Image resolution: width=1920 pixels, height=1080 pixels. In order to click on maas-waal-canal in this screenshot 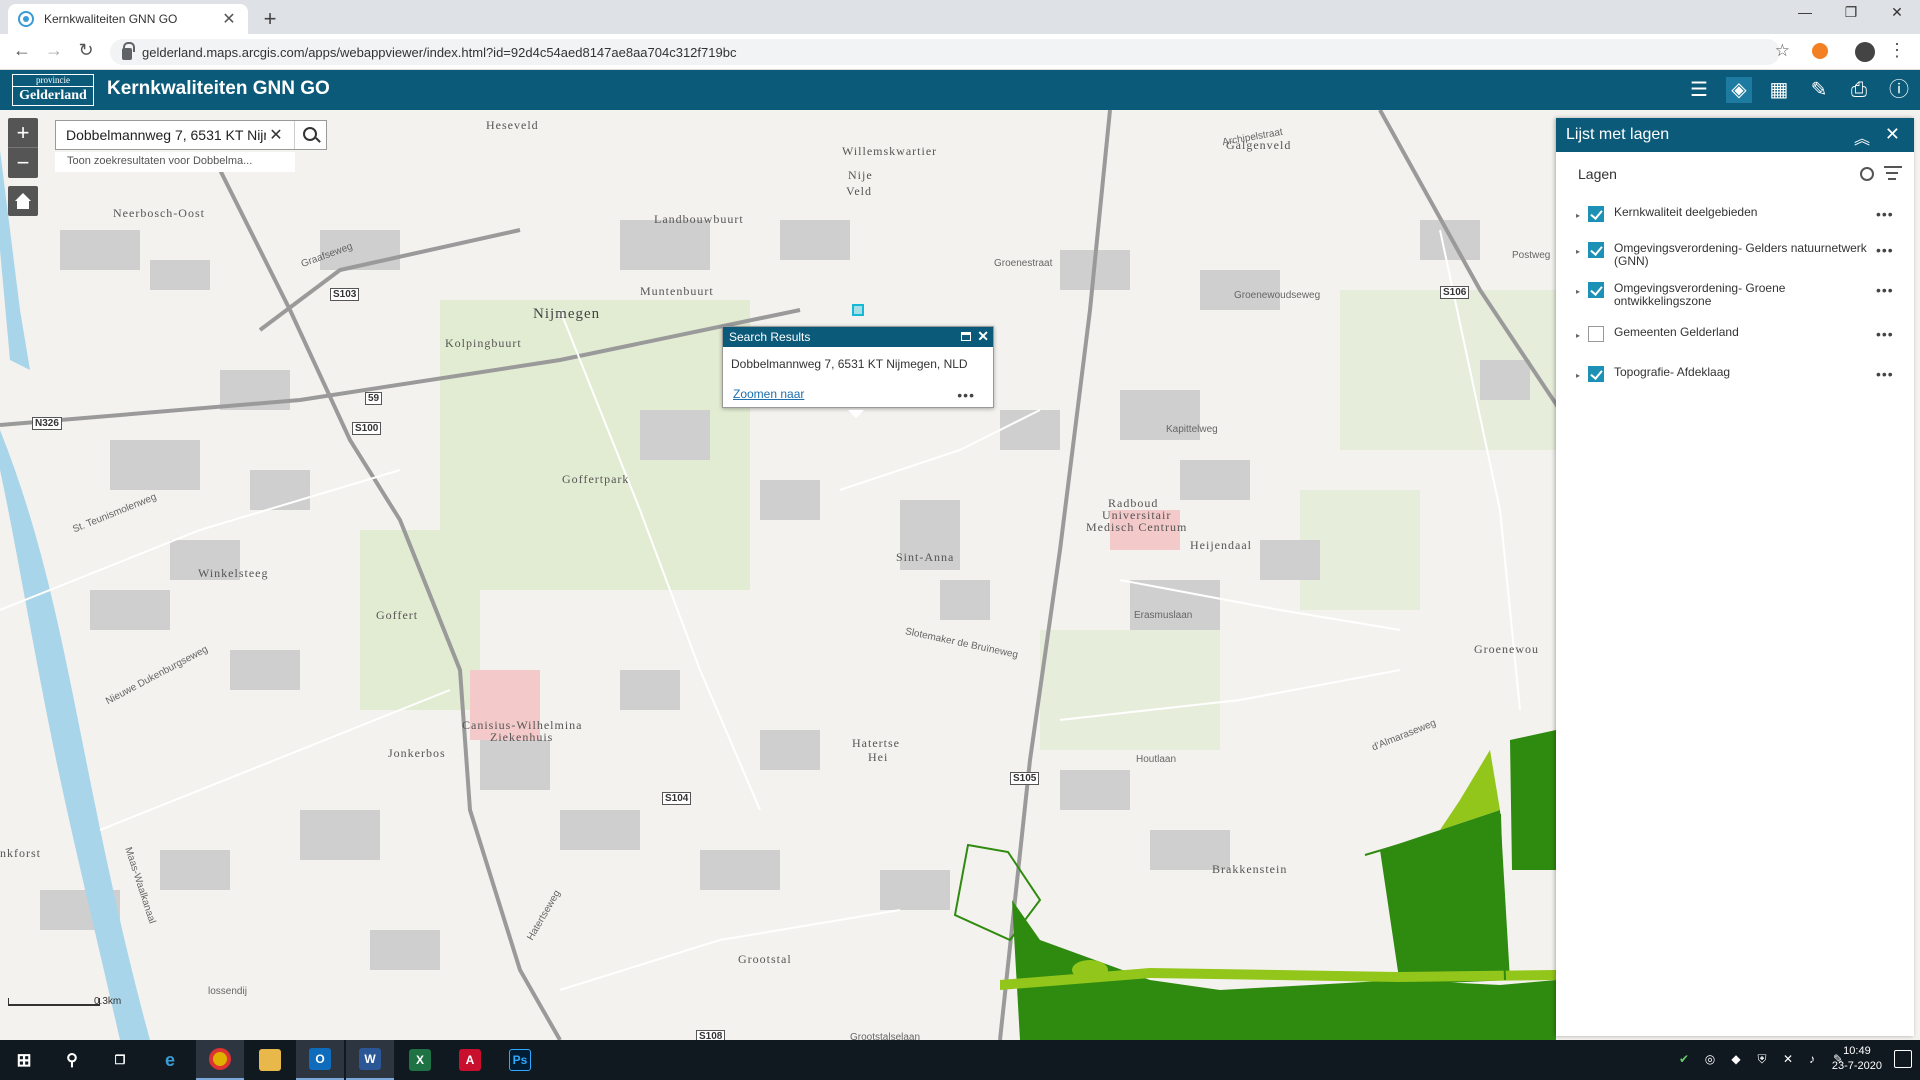, I will do `click(75, 735)`.